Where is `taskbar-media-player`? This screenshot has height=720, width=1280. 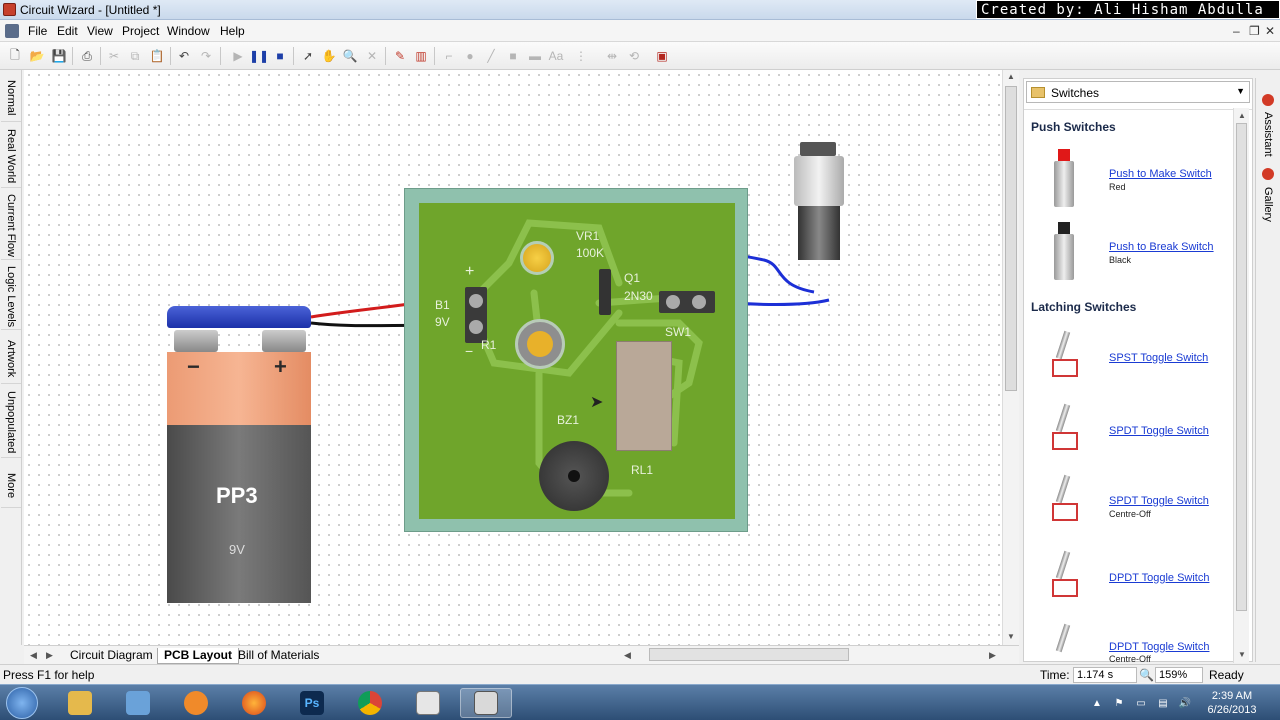 taskbar-media-player is located at coordinates (196, 703).